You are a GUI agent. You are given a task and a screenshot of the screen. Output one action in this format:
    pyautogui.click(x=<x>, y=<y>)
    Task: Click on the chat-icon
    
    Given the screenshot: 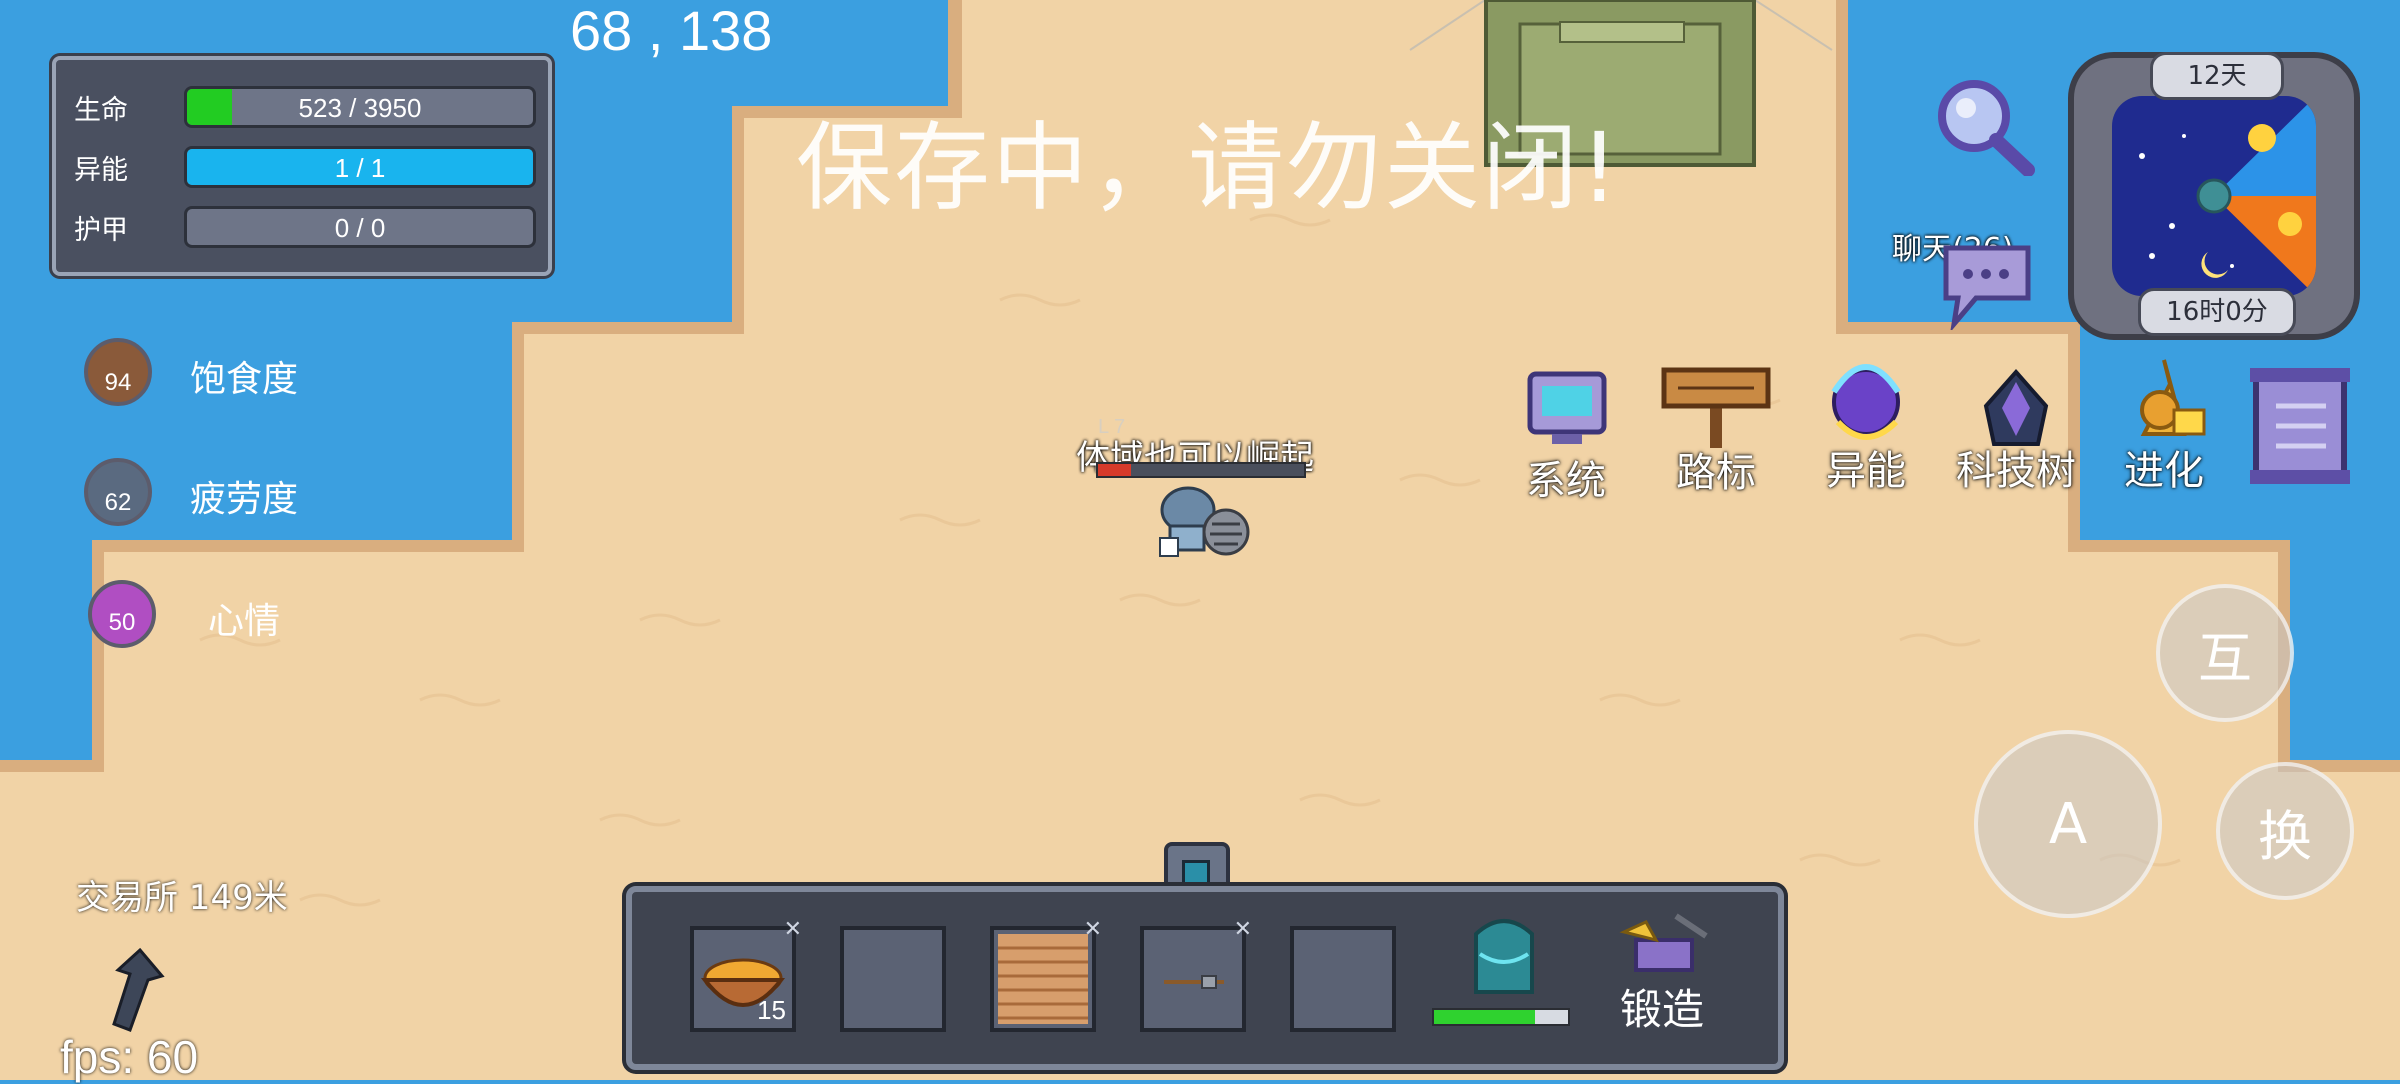 What is the action you would take?
    pyautogui.click(x=1987, y=285)
    